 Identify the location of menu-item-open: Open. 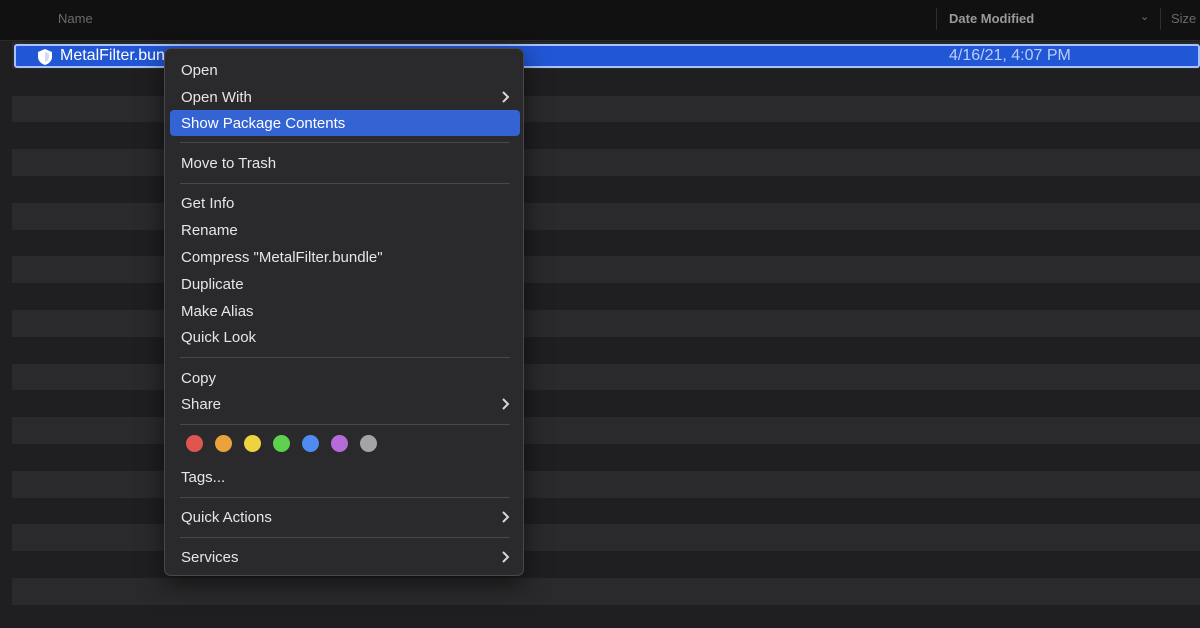
(345, 70).